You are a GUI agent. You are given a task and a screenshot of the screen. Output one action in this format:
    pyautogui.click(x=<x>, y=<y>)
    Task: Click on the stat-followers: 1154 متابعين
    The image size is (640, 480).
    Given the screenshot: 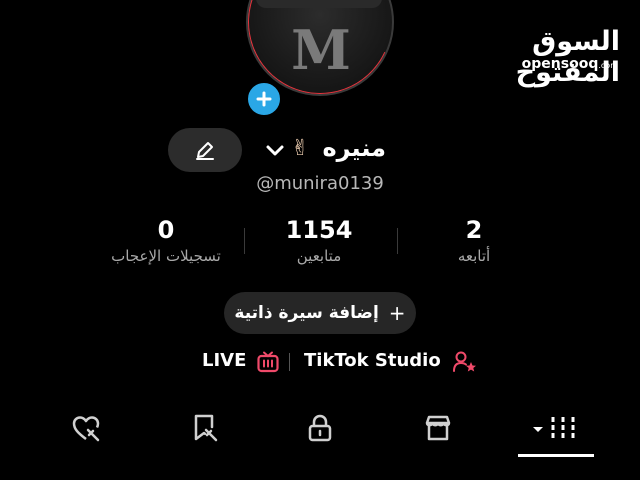 What is the action you would take?
    pyautogui.click(x=319, y=240)
    